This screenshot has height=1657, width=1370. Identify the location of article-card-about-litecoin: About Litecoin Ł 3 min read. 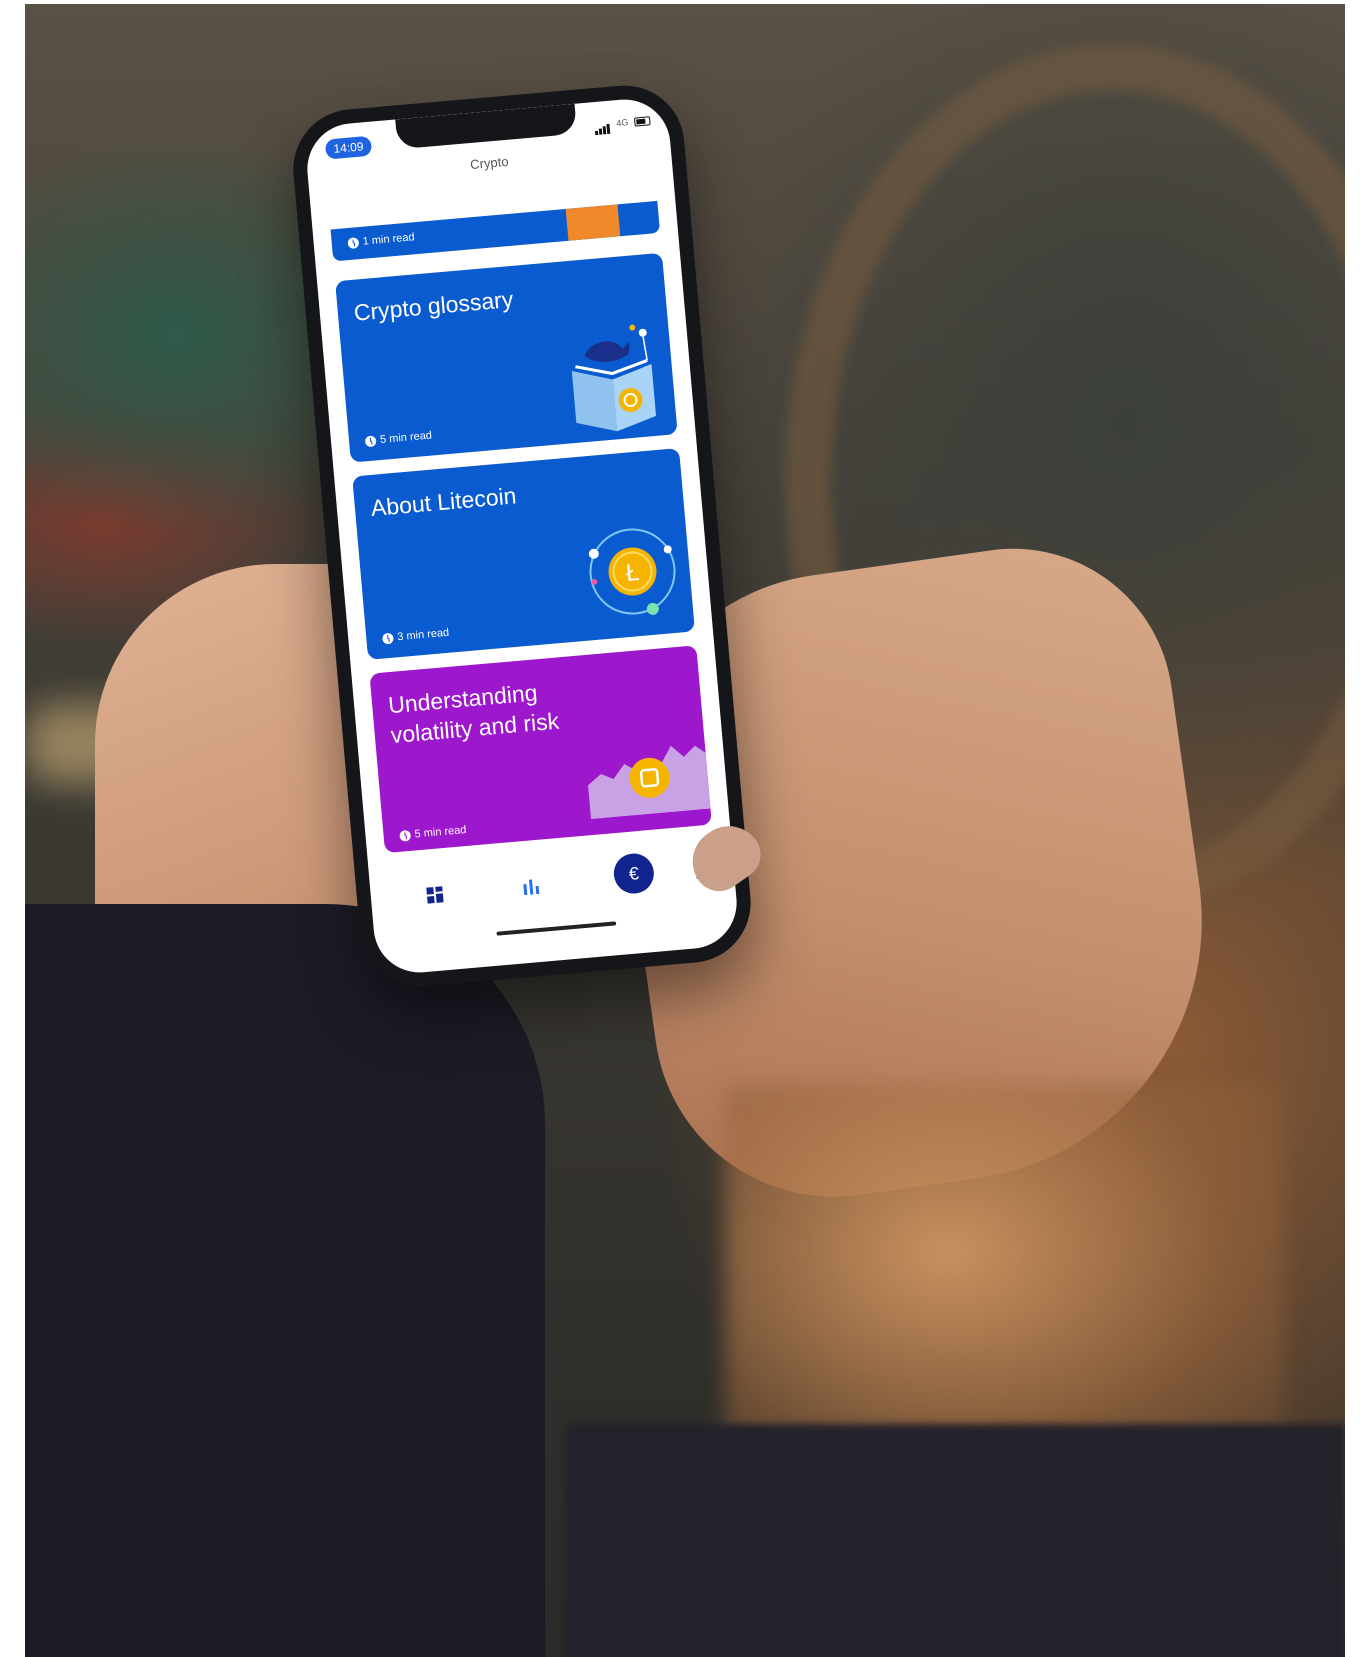
(523, 553).